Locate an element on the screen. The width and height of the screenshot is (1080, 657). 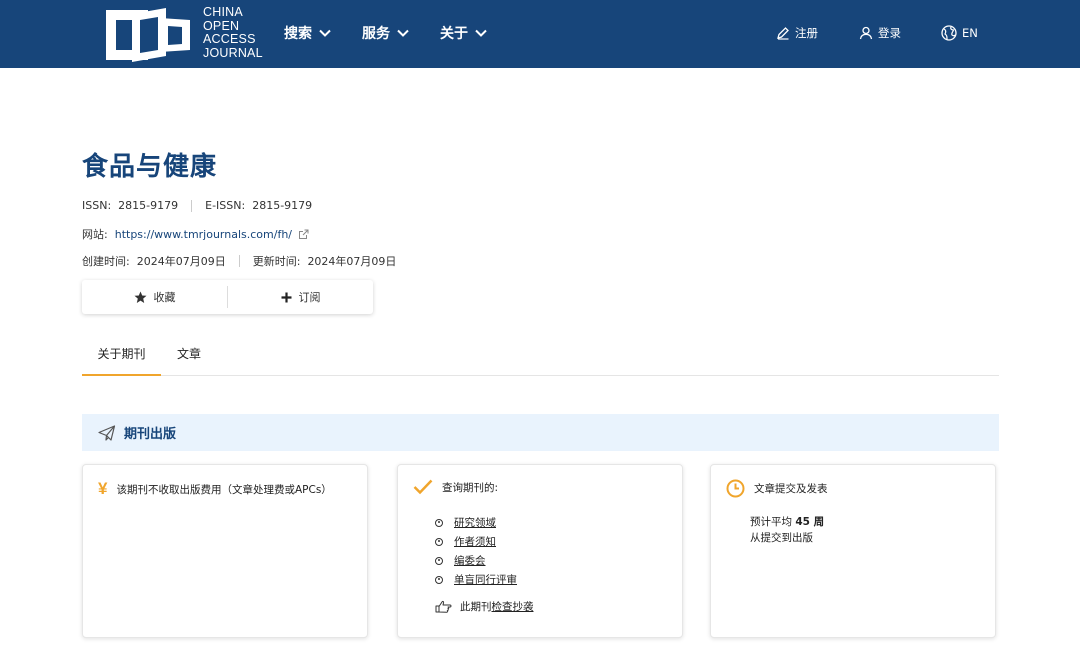
star-icon is located at coordinates (140, 297).